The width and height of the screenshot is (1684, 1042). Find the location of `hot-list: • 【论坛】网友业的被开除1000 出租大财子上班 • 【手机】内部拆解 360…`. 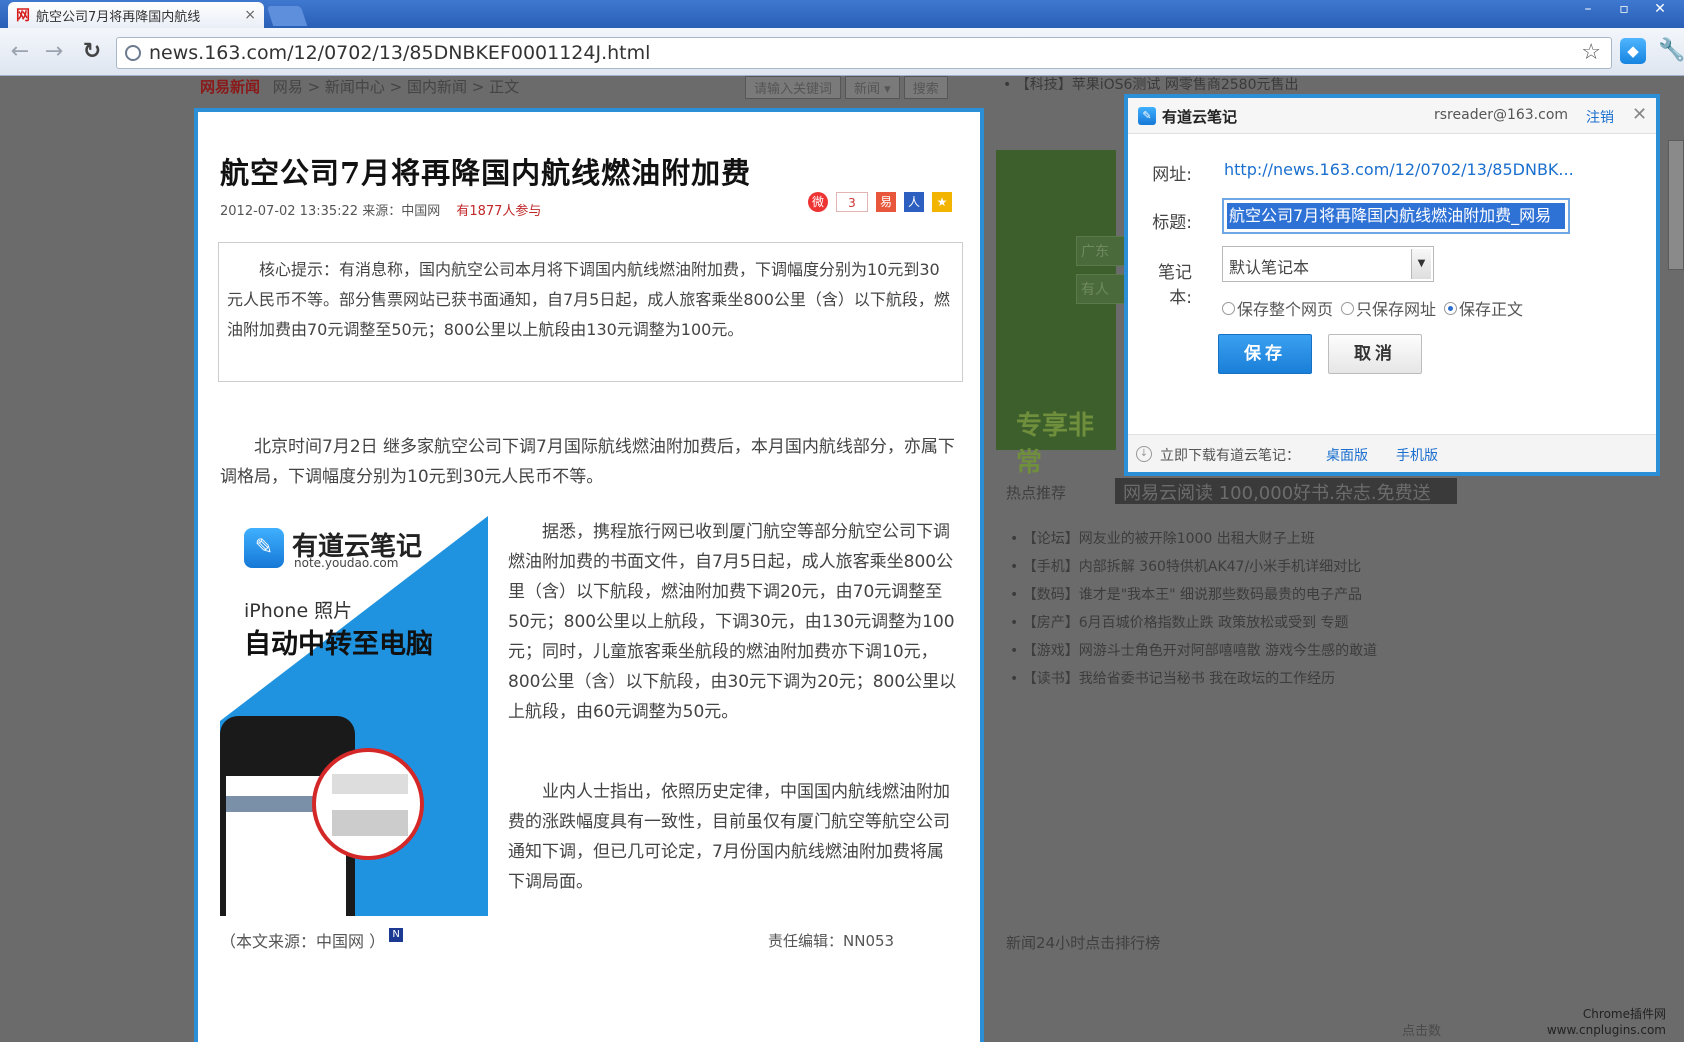

hot-list: • 【论坛】网友业的被开除1000 出租大财子上班 • 【手机】内部拆解 360… is located at coordinates (1193, 612).